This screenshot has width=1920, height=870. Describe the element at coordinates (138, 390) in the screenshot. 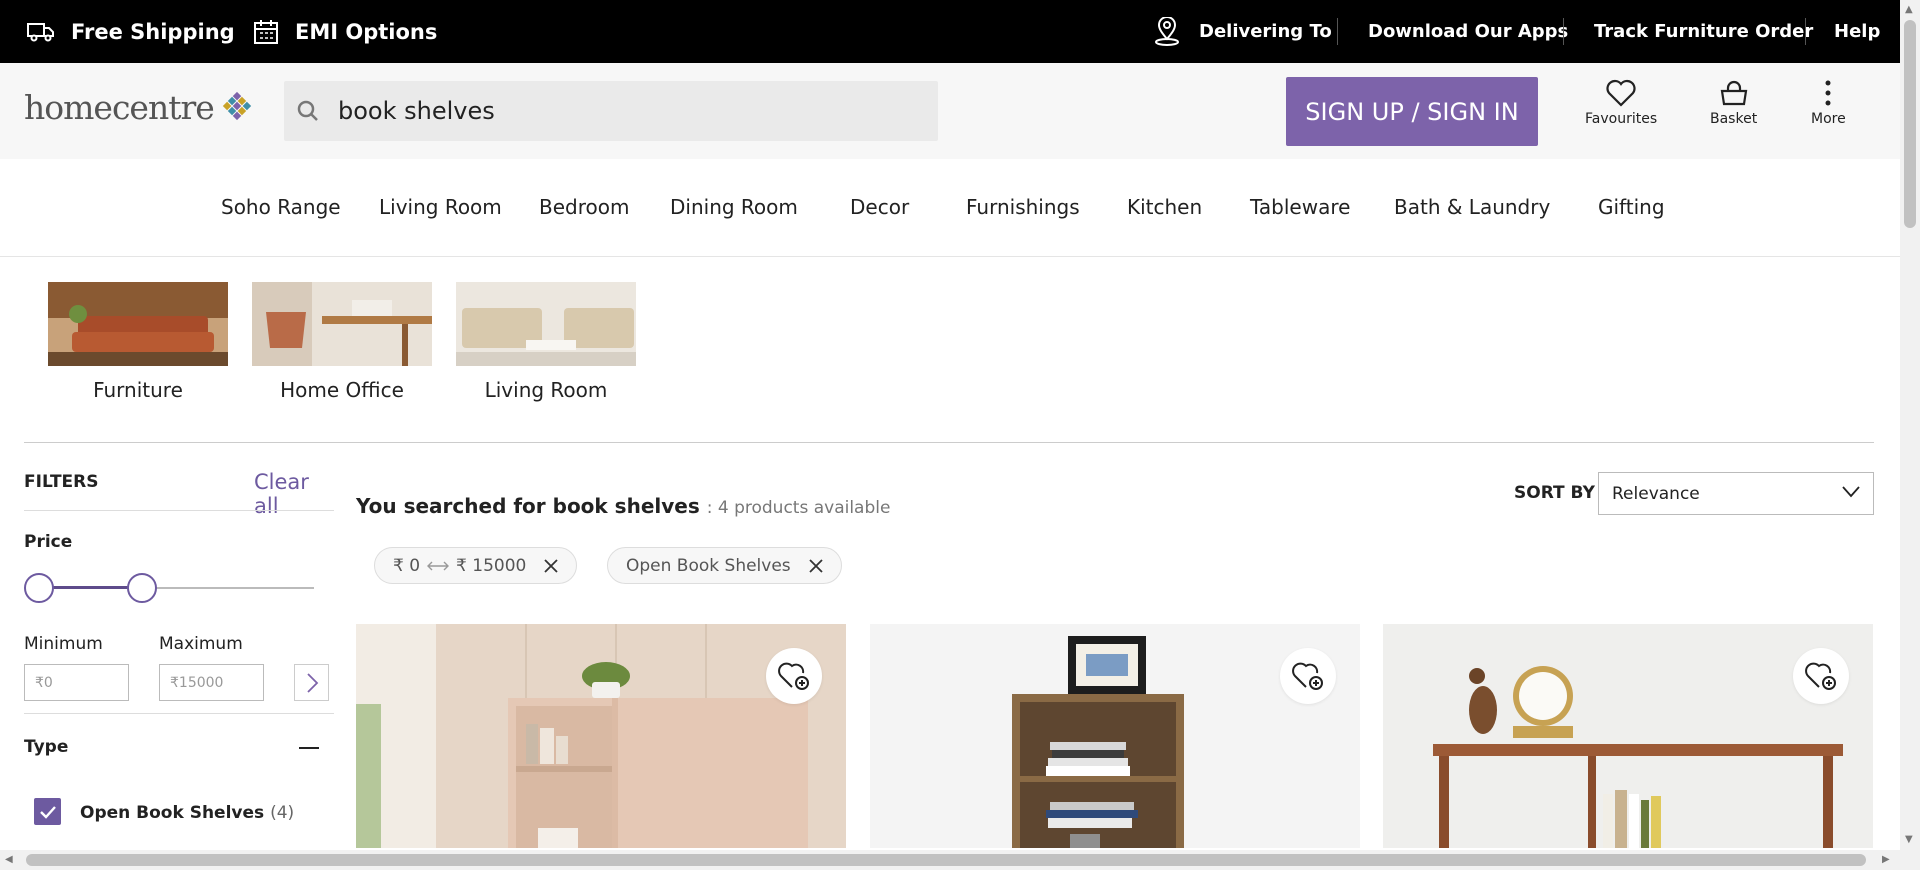

I see `category-label: Furniture` at that location.